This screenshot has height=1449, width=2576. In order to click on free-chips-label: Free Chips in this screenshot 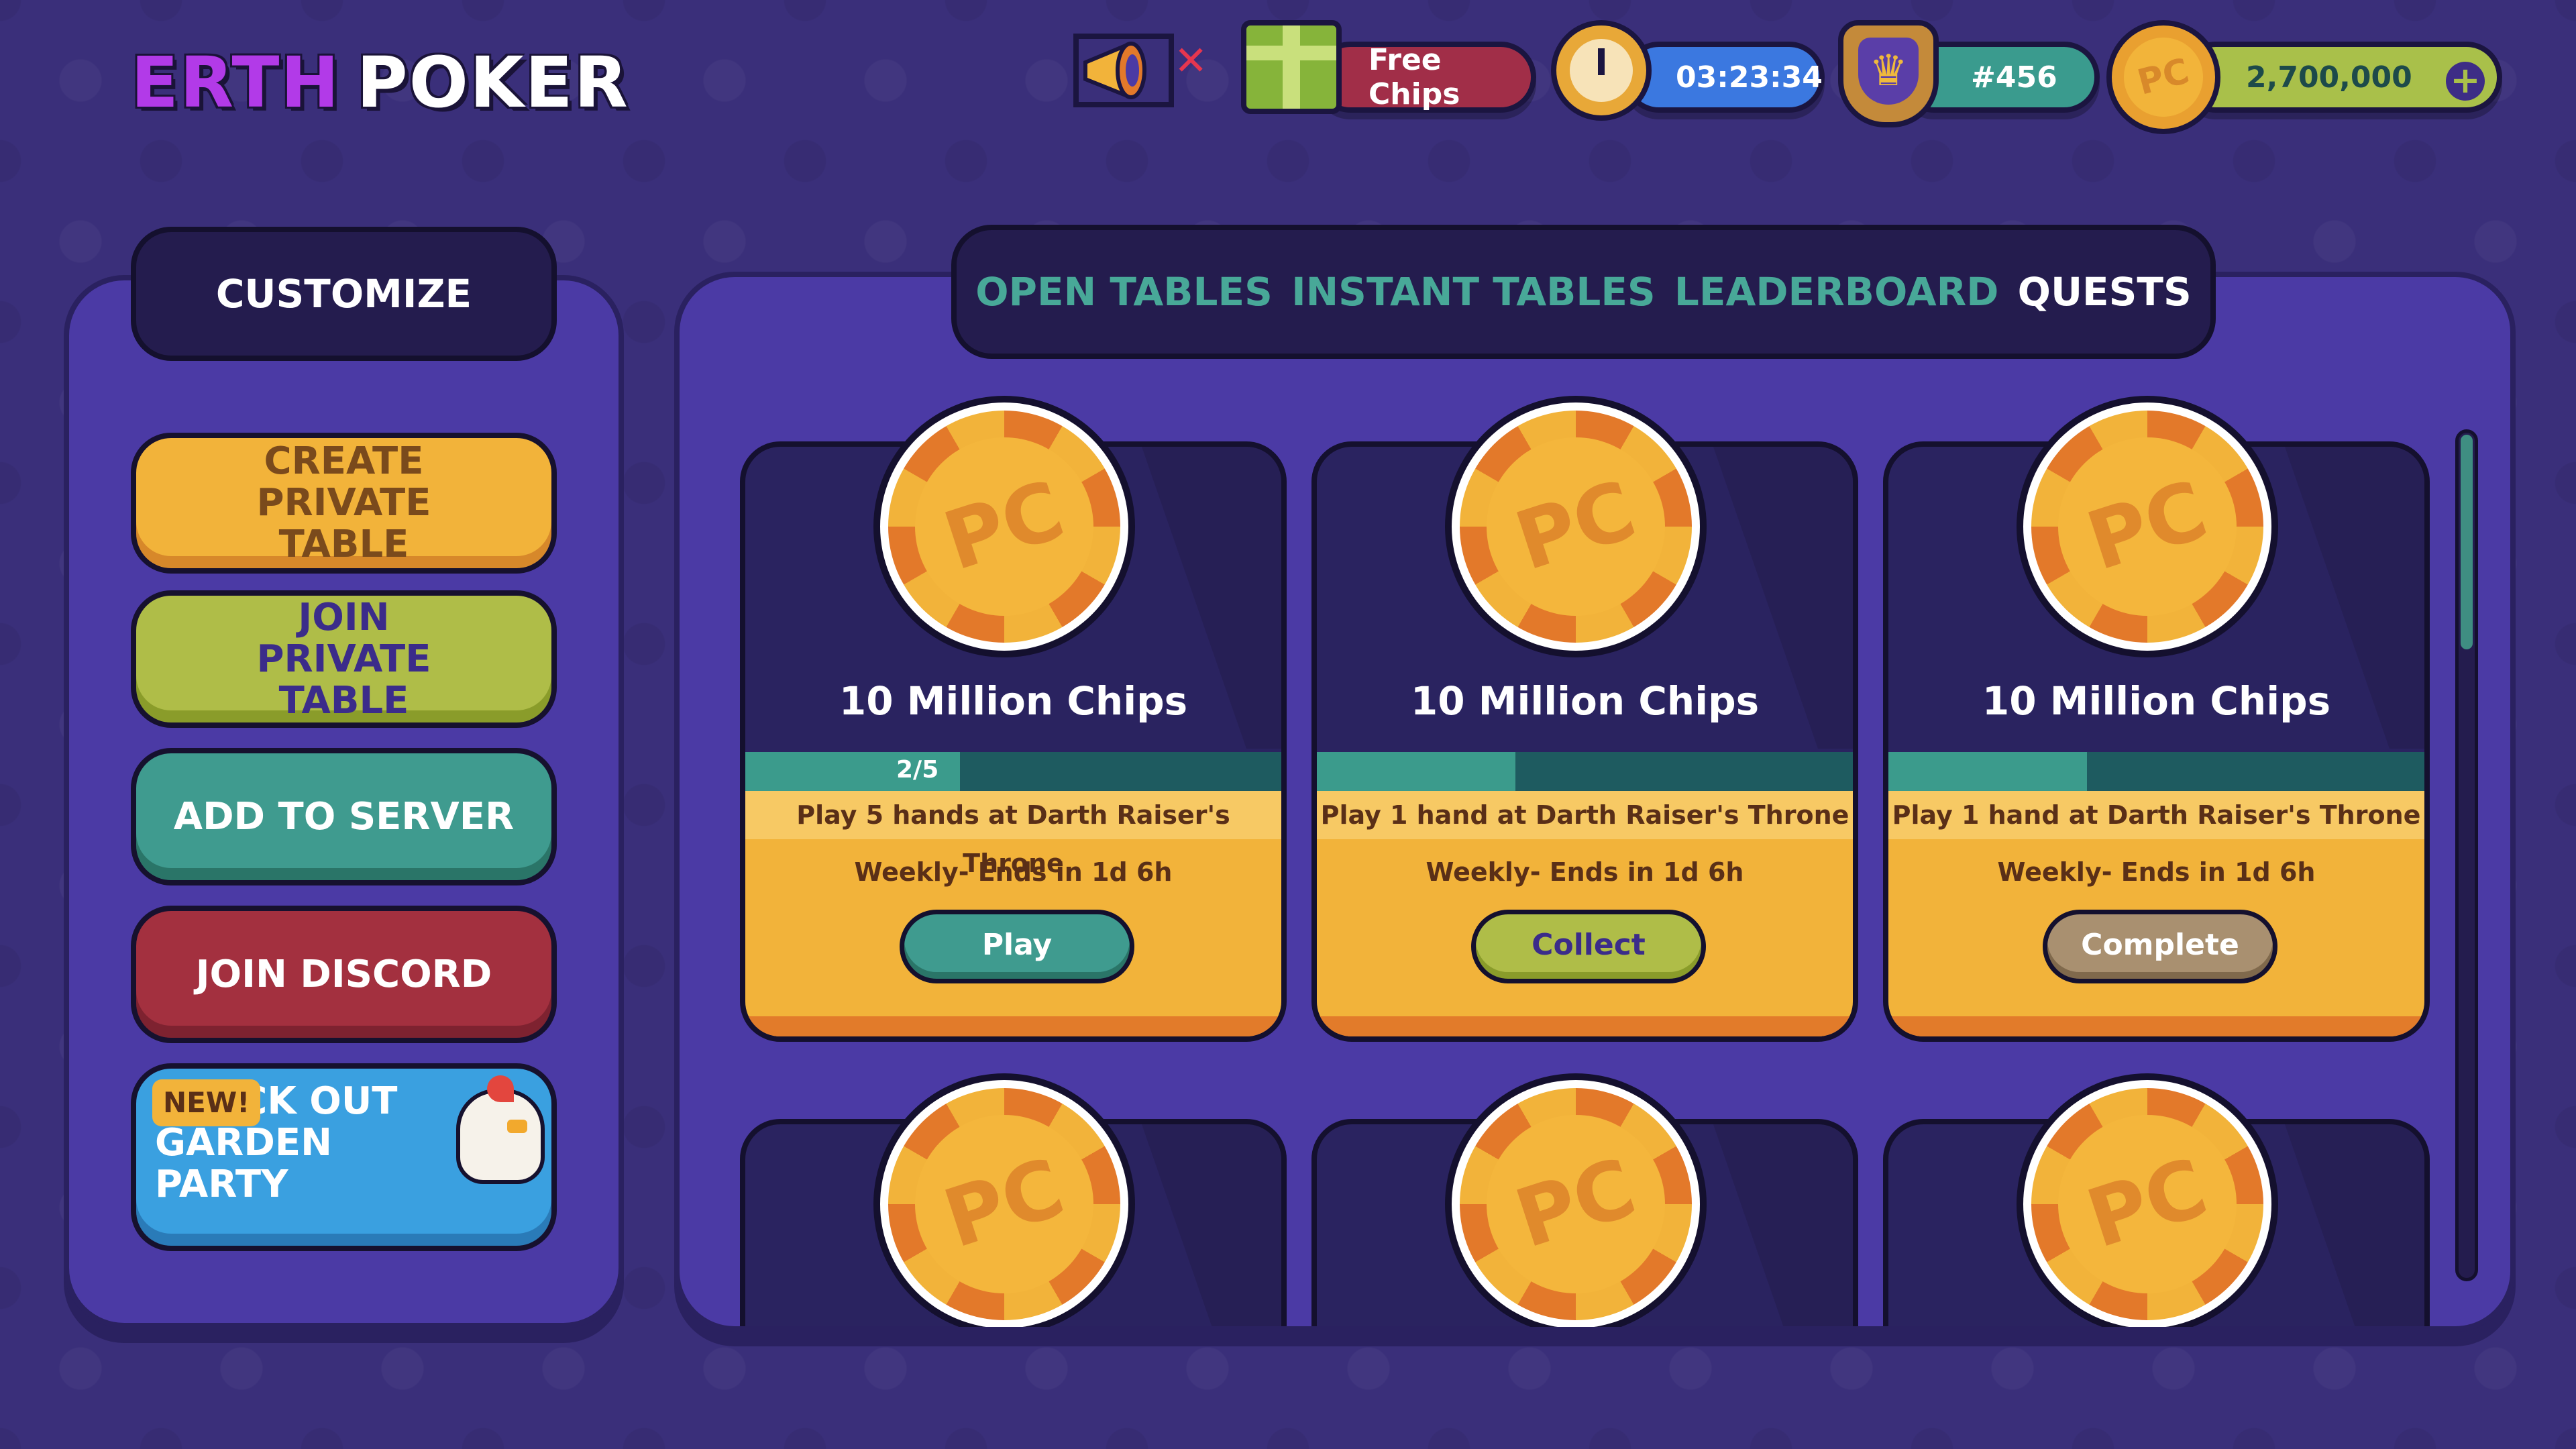, I will do `click(1414, 77)`.